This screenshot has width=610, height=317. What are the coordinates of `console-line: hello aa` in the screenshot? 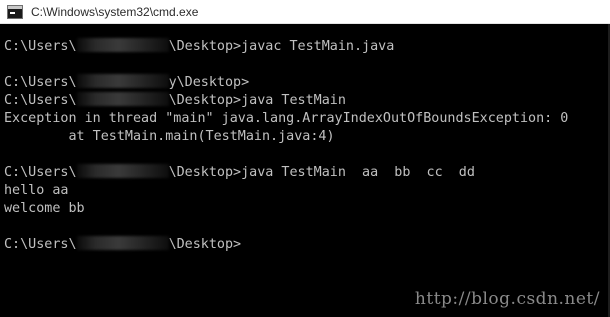 It's located at (306, 191).